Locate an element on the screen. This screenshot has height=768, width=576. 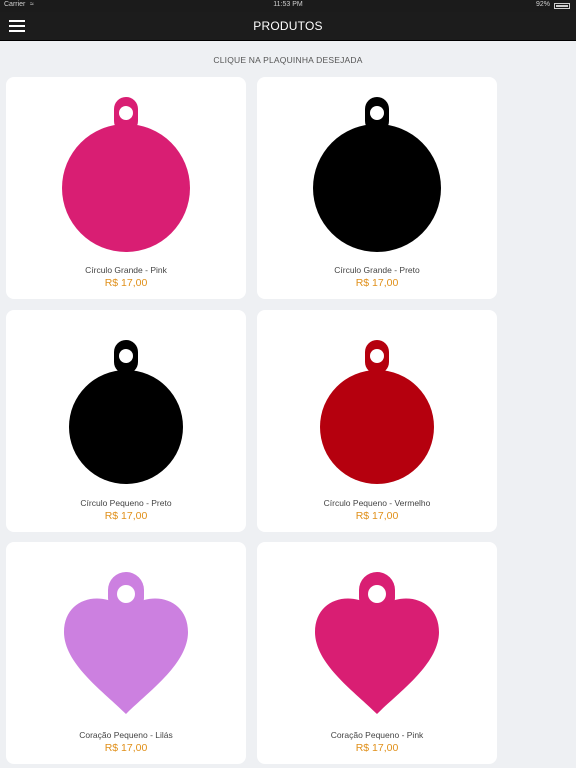
page-title: PRODUTOS is located at coordinates (288, 26).